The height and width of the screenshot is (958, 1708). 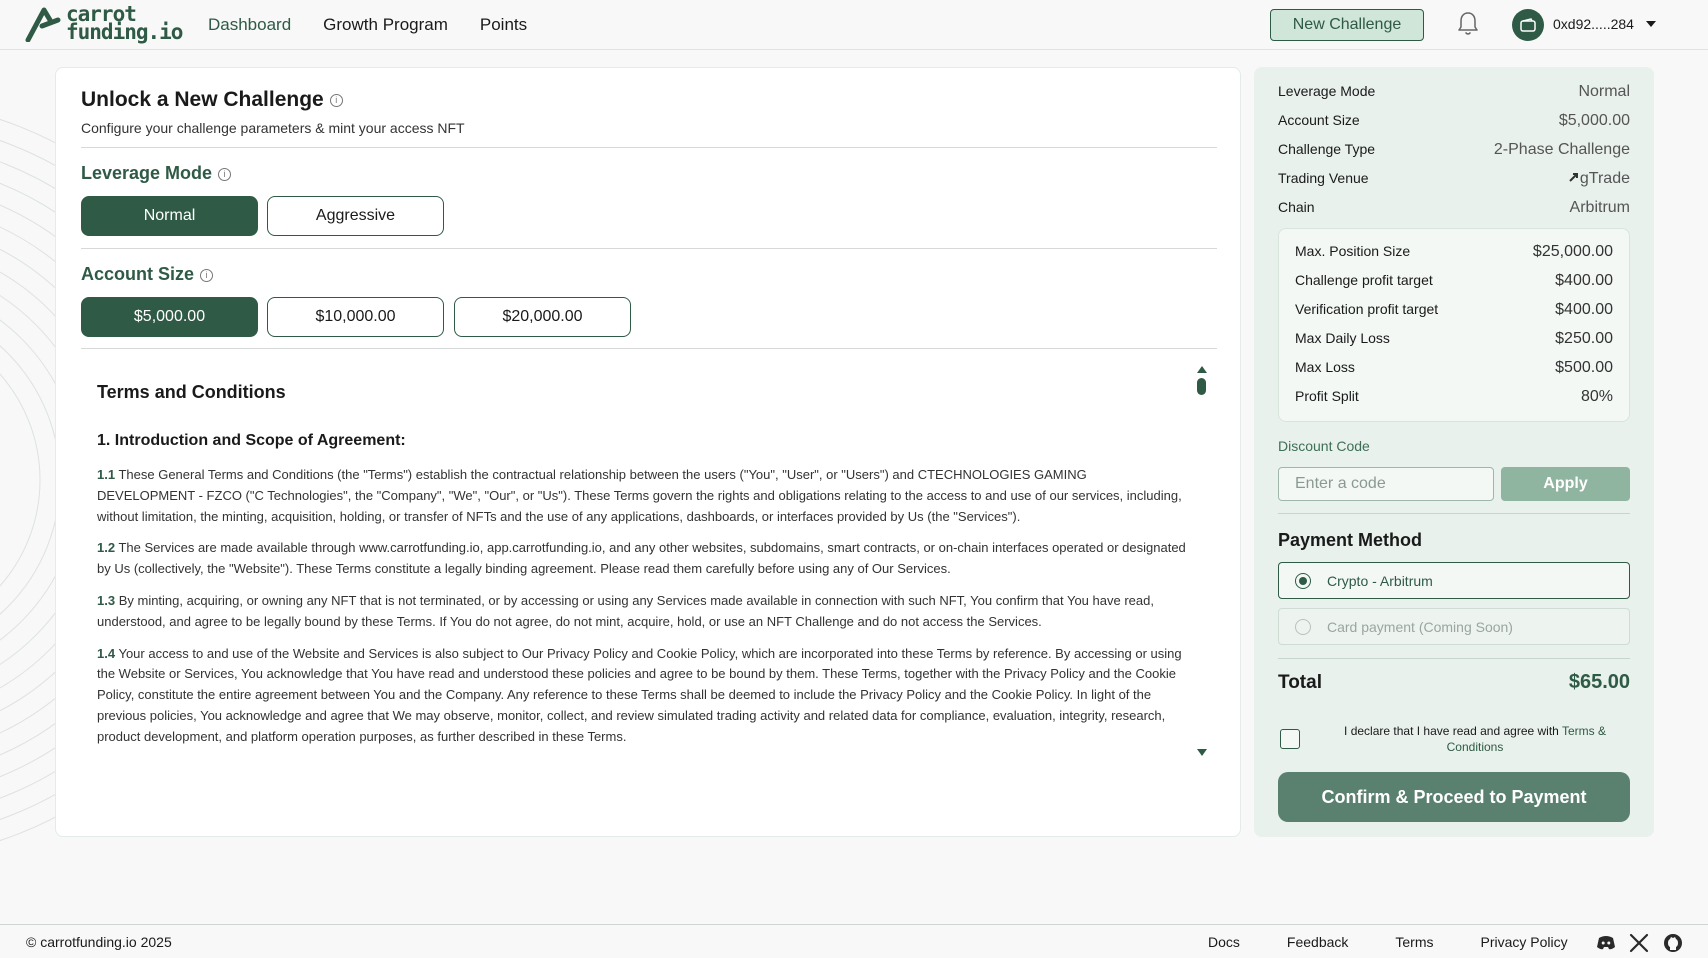 I want to click on wallet-icon, so click(x=1528, y=25).